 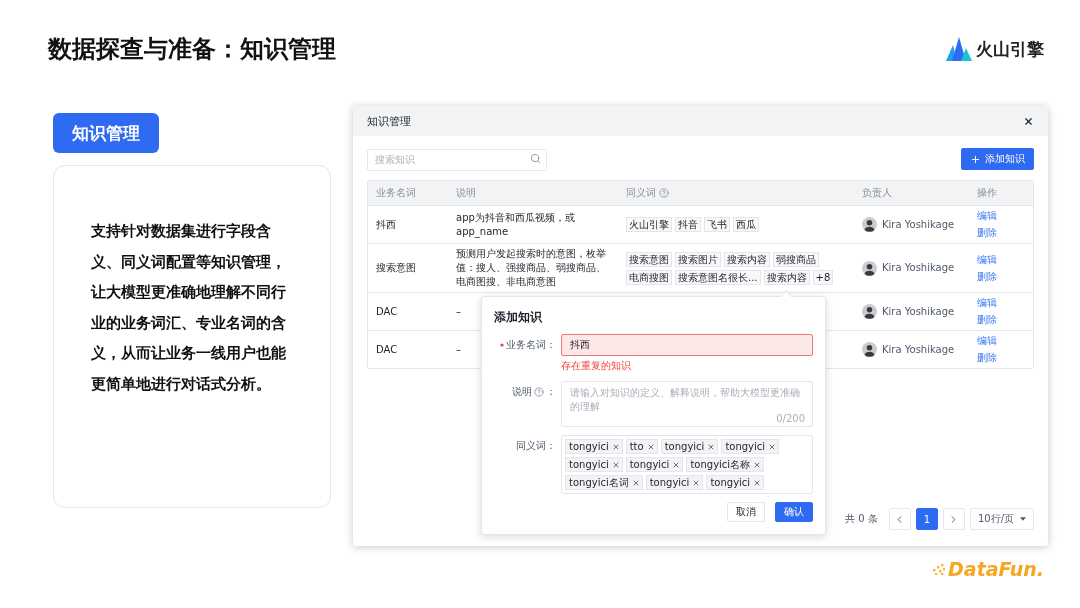 I want to click on slide-title: 数据探查与准备：知识管理, so click(x=192, y=49).